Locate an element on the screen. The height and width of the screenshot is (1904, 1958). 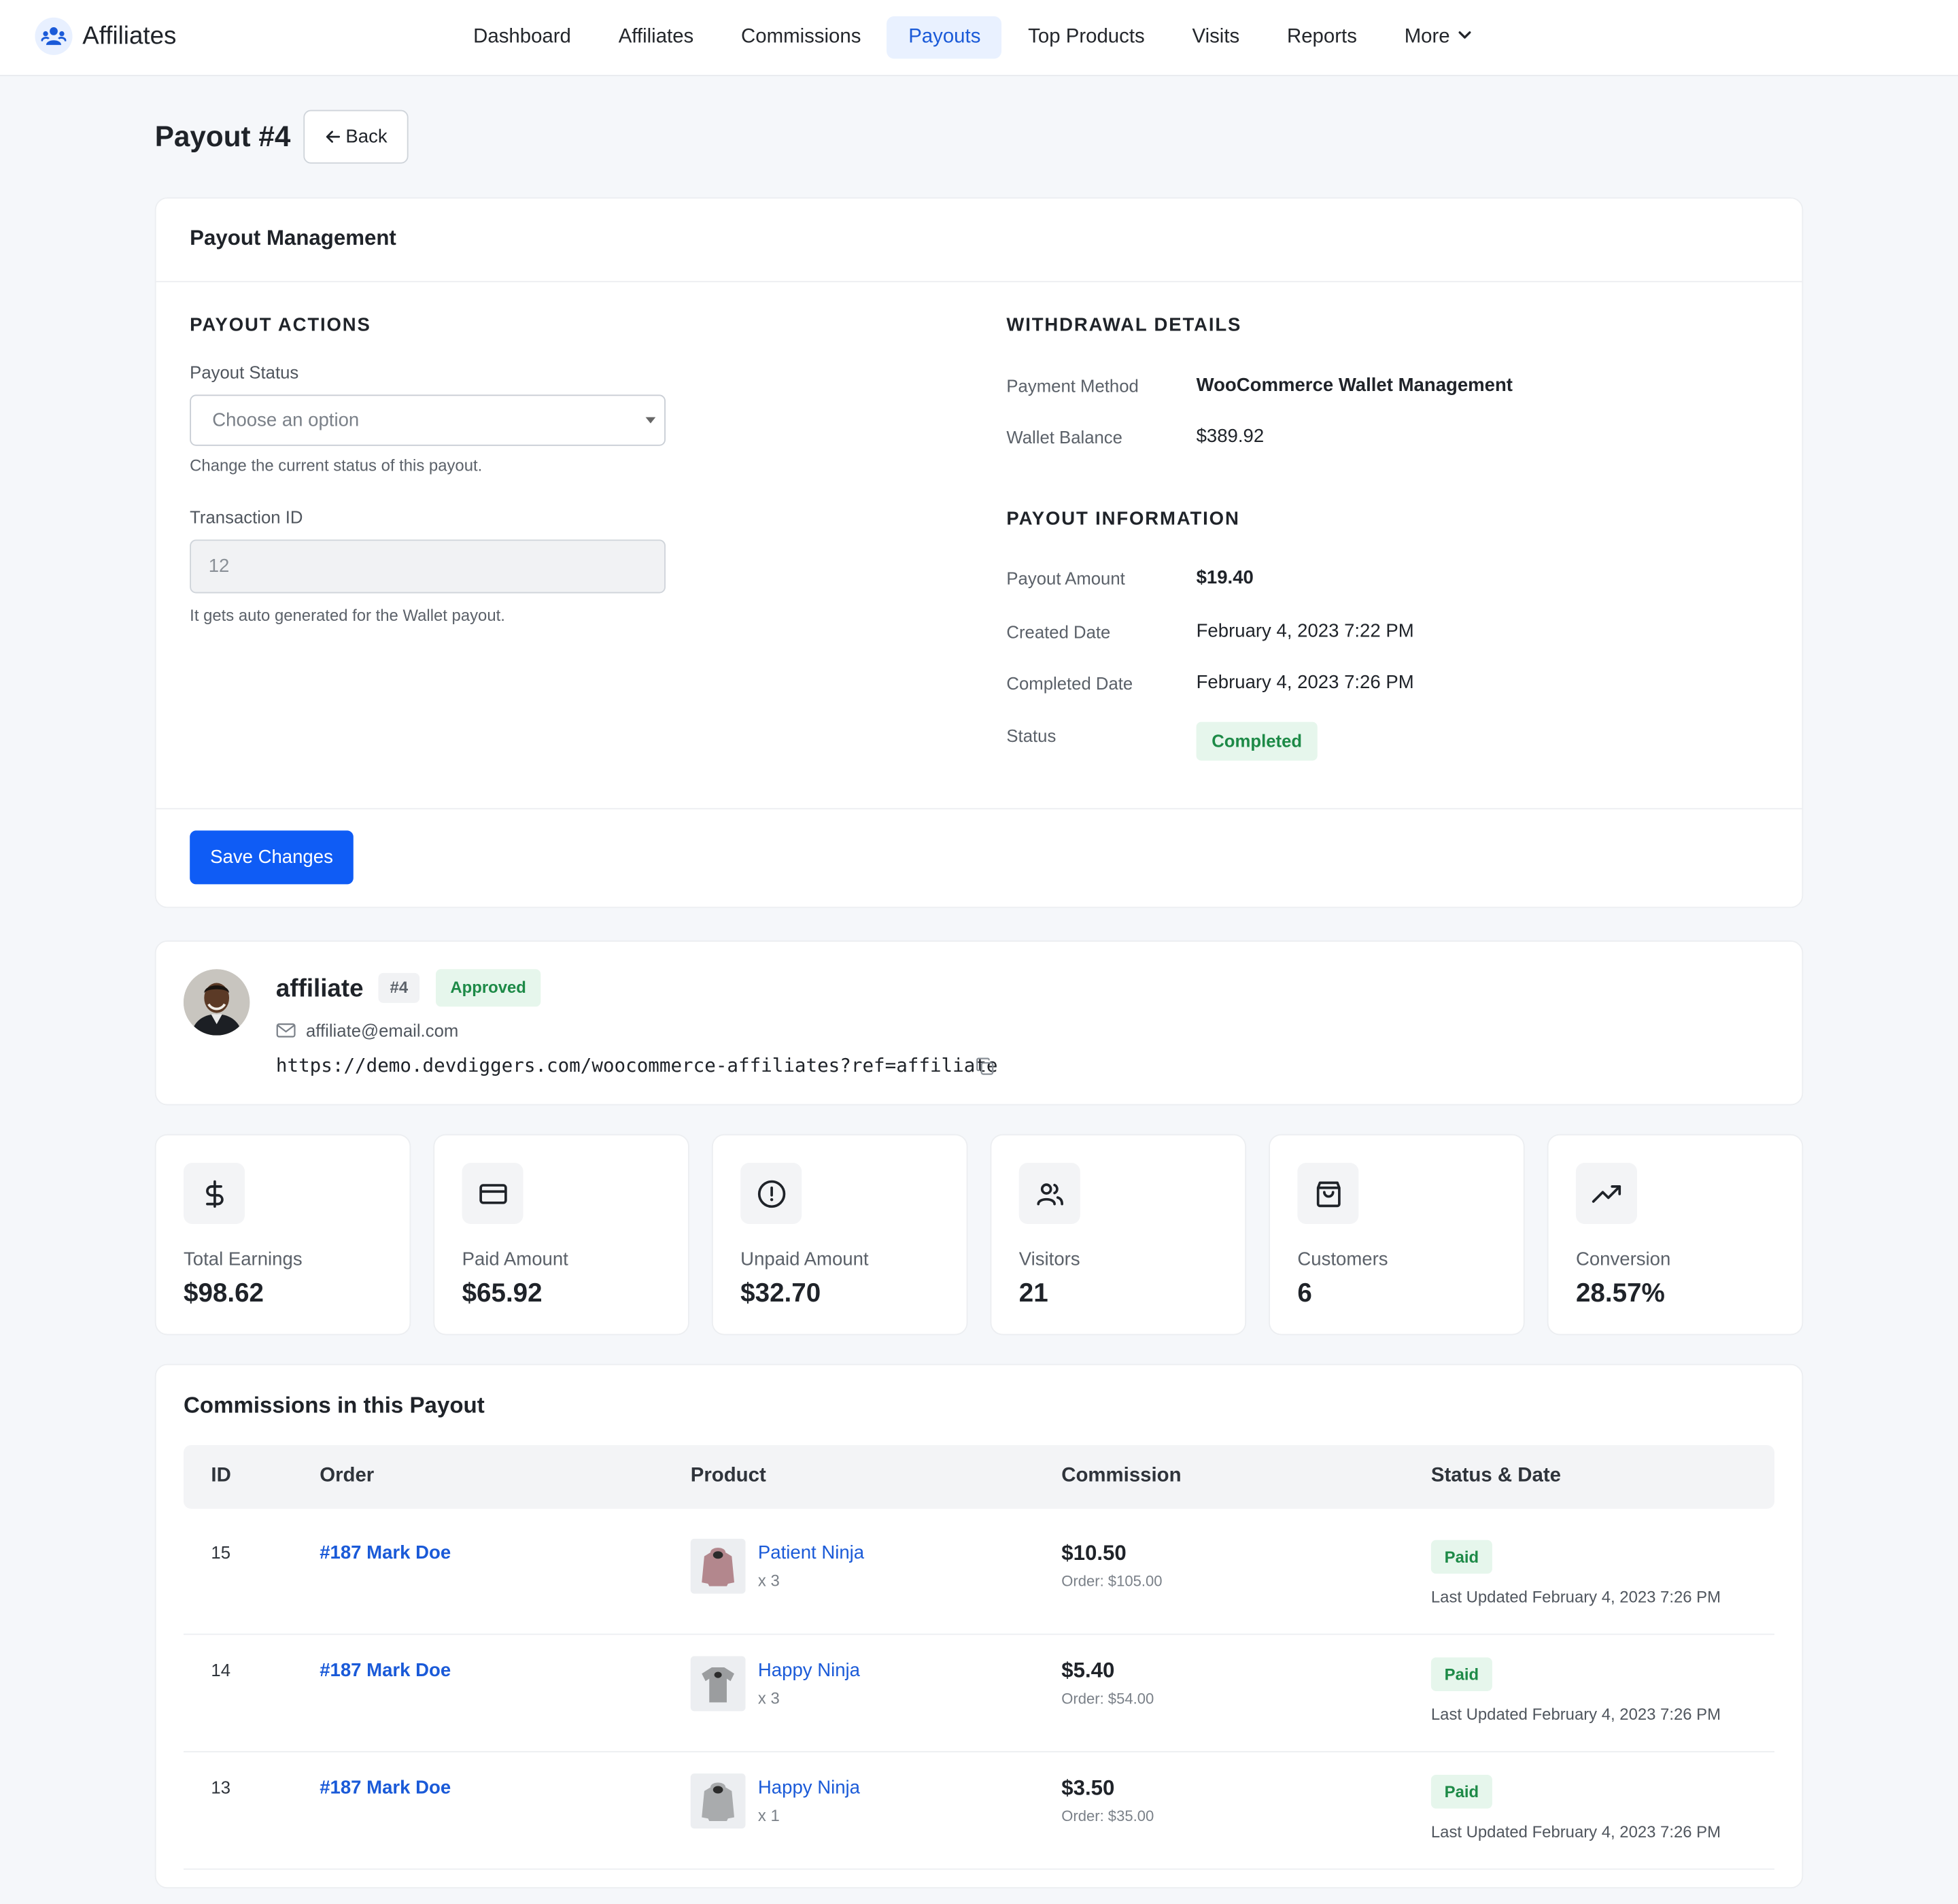
mail-icon is located at coordinates (286, 1033).